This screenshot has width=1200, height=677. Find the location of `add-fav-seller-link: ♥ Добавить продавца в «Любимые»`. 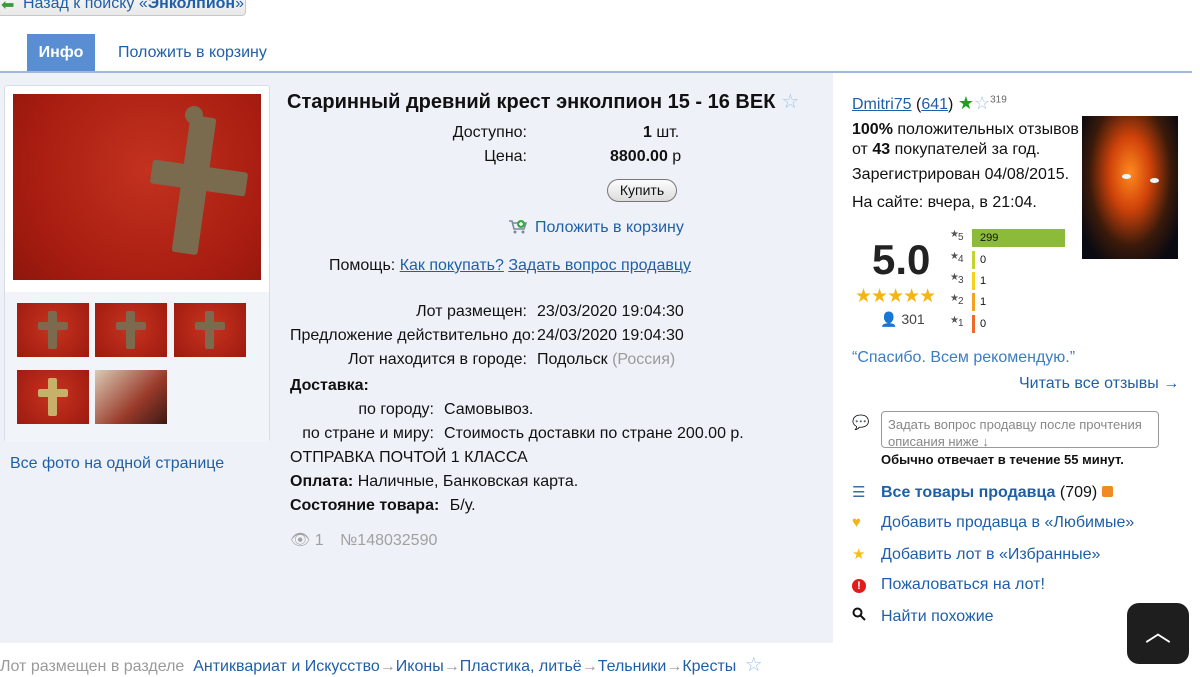

add-fav-seller-link: ♥ Добавить продавца в «Любимые» is located at coordinates (993, 523).